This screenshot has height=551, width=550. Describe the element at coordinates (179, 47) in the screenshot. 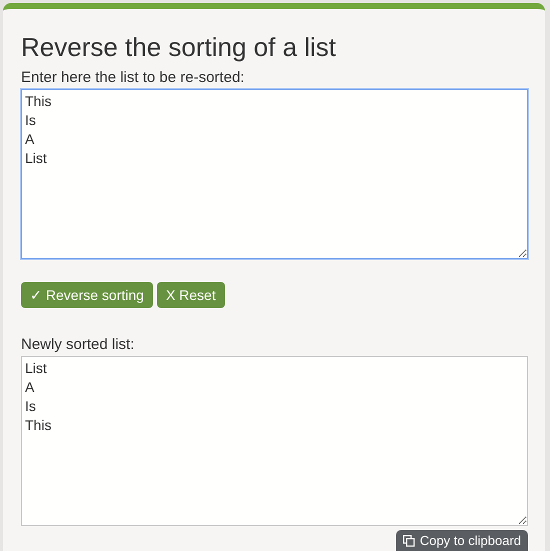

I see `page-title: Reverse the sorting of a list` at that location.